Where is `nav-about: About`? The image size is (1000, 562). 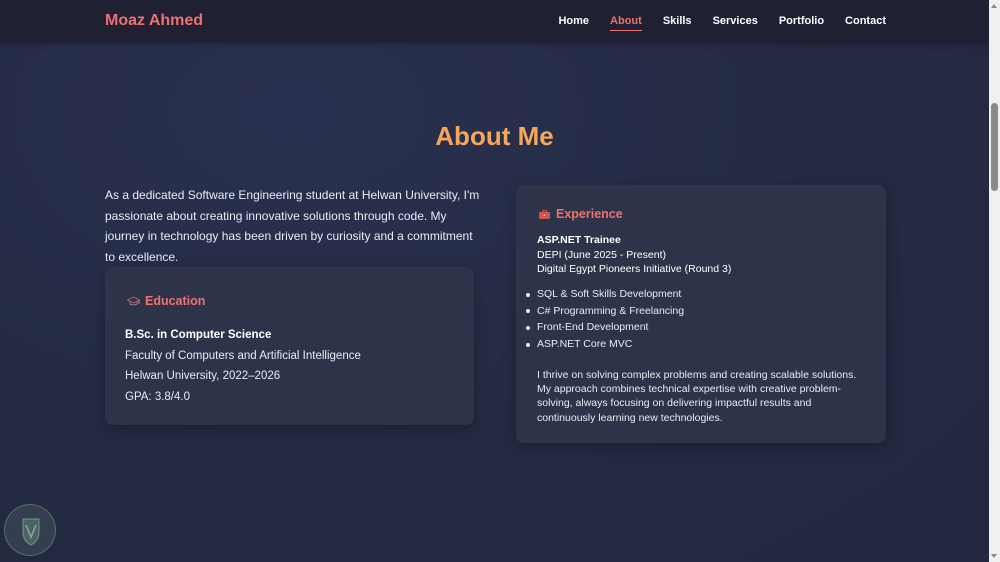
nav-about: About is located at coordinates (626, 23).